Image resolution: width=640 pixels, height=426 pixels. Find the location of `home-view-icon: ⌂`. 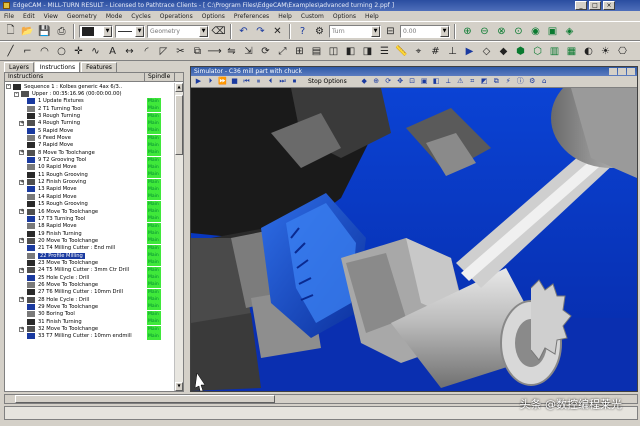

home-view-icon: ⌂ is located at coordinates (544, 81).